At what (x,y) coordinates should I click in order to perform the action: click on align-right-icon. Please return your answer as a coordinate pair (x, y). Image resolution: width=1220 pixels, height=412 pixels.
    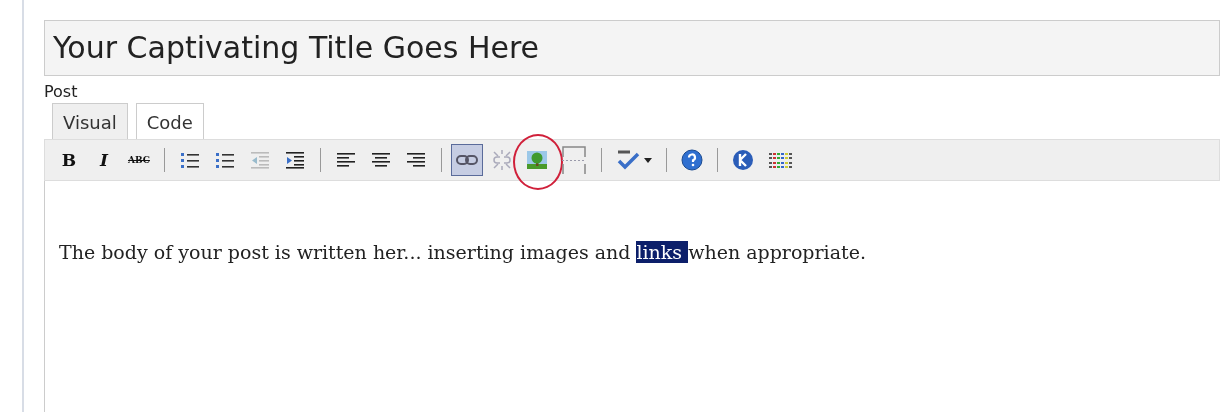
    Looking at the image, I should click on (416, 160).